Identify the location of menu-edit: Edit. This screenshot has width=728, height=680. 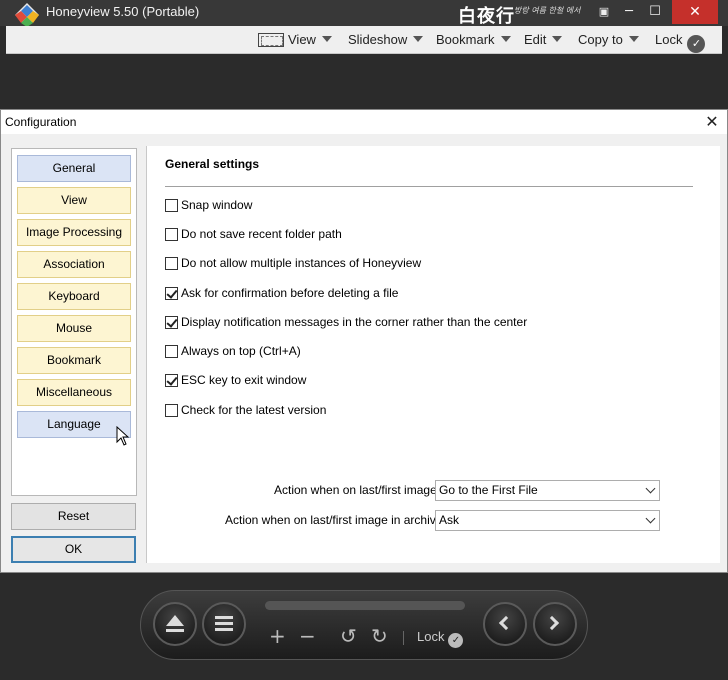
(543, 39).